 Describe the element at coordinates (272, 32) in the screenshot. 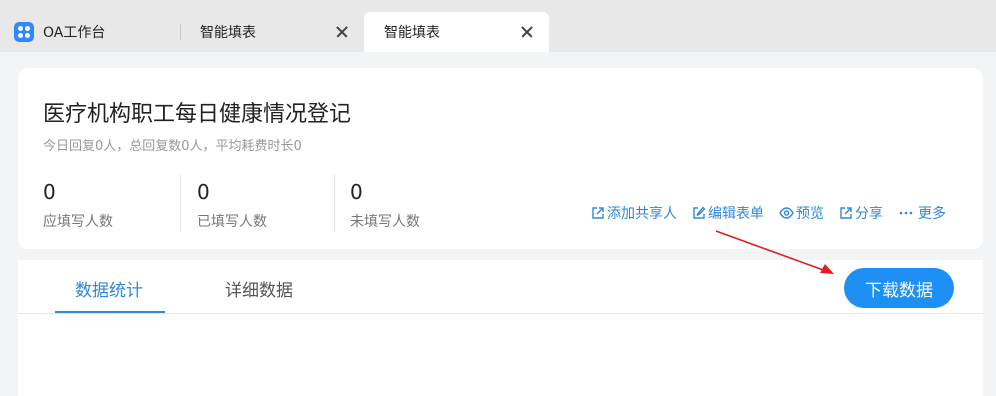

I see `tab-smart-form-1: 智能填表` at that location.